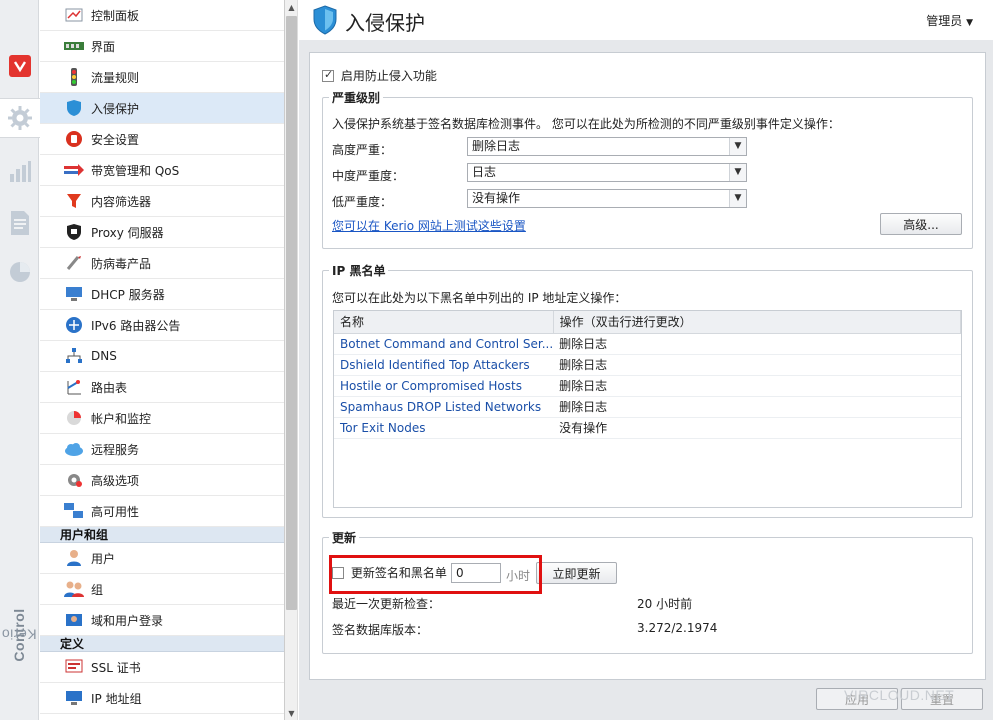 This screenshot has height=720, width=993. What do you see at coordinates (368, 176) in the screenshot?
I see `medium-severity-label: 中度严重度：` at bounding box center [368, 176].